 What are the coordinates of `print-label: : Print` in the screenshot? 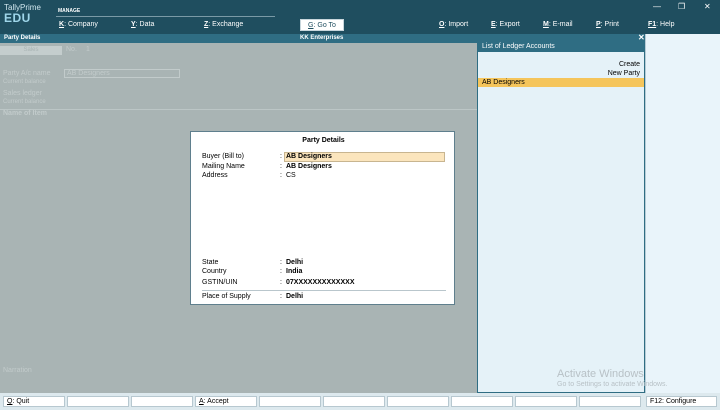 It's located at (609, 24).